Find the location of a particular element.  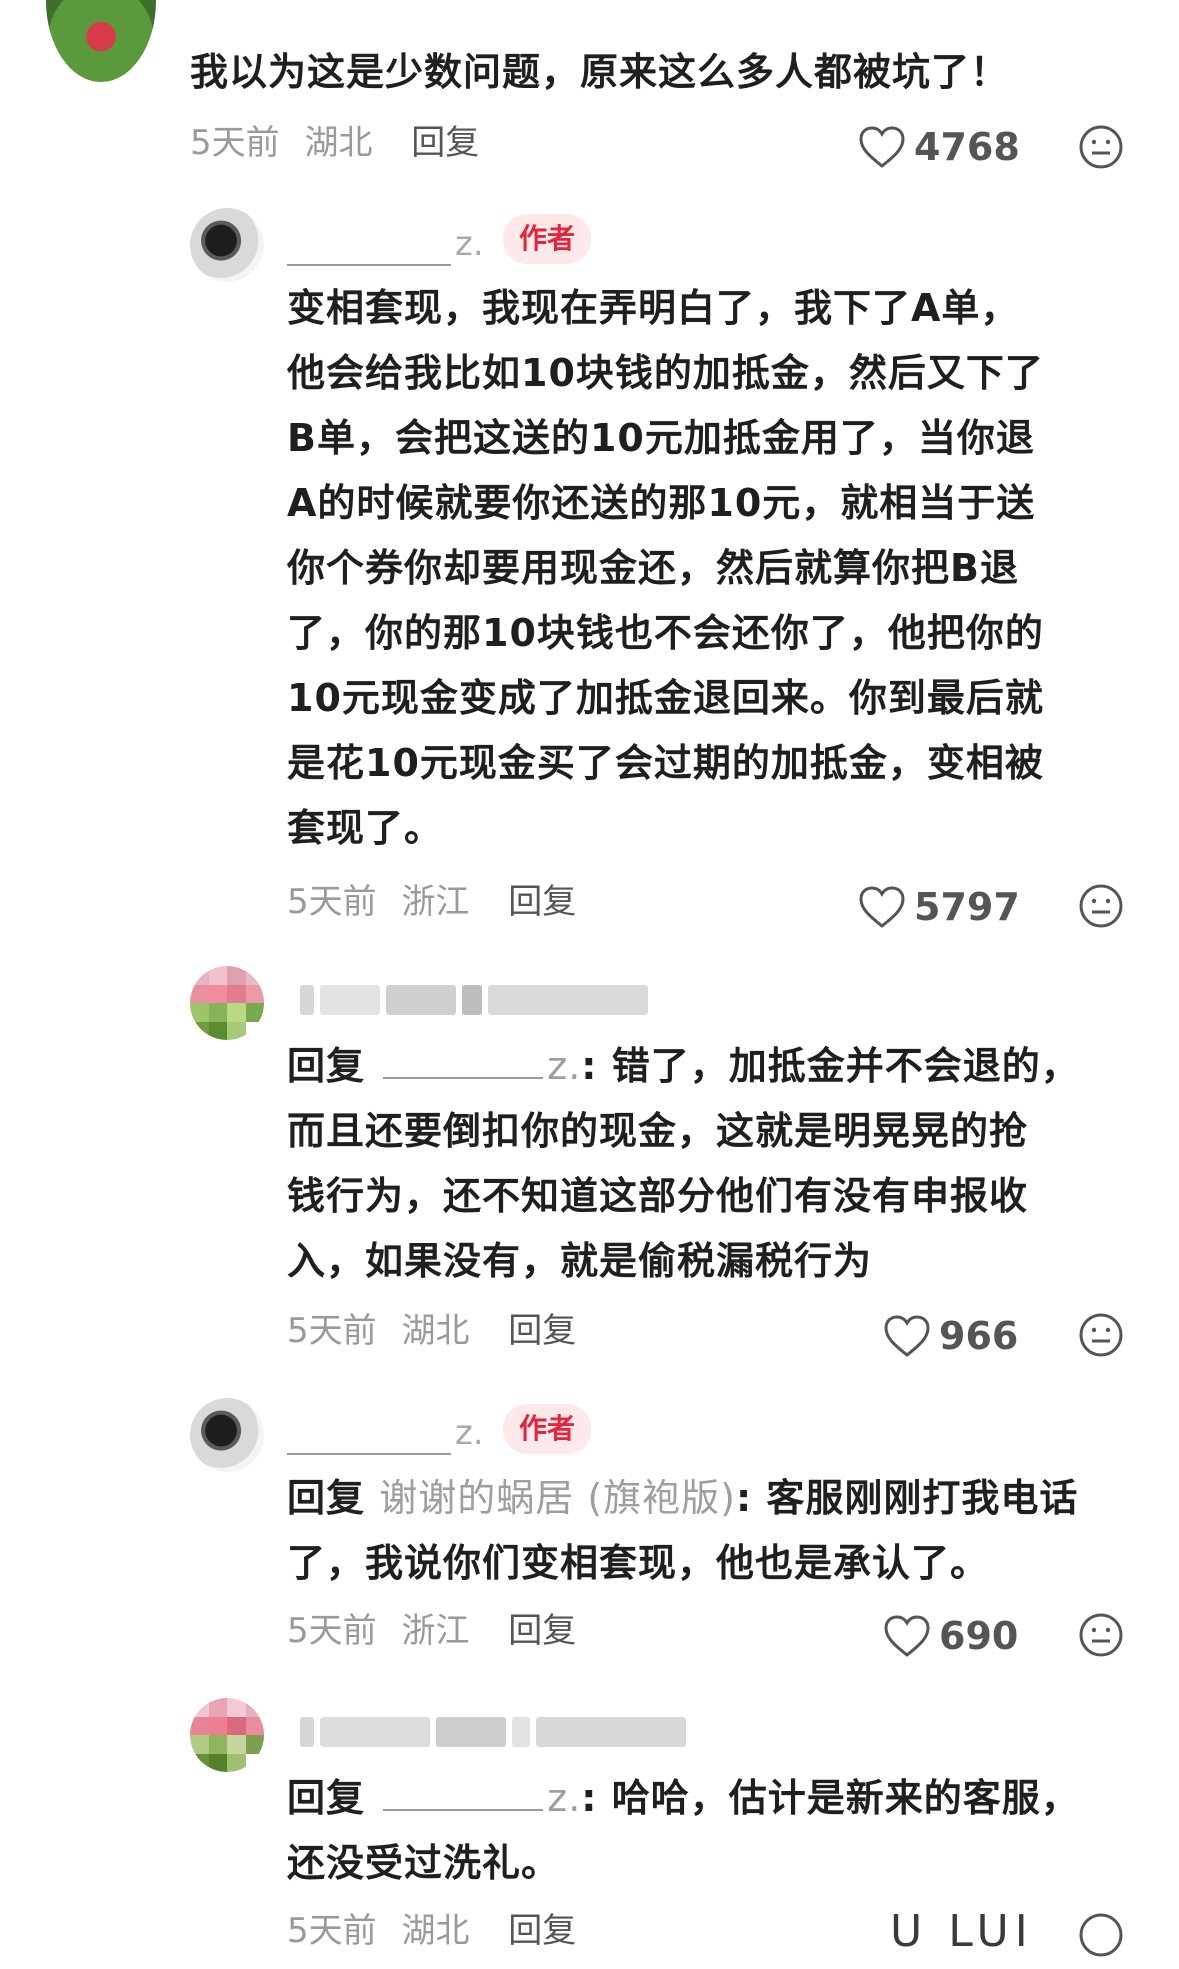

comment-line: 回复 谢谢的蜗居 (旗袍版): 客服刚刚打我电话 is located at coordinates (682, 1498).